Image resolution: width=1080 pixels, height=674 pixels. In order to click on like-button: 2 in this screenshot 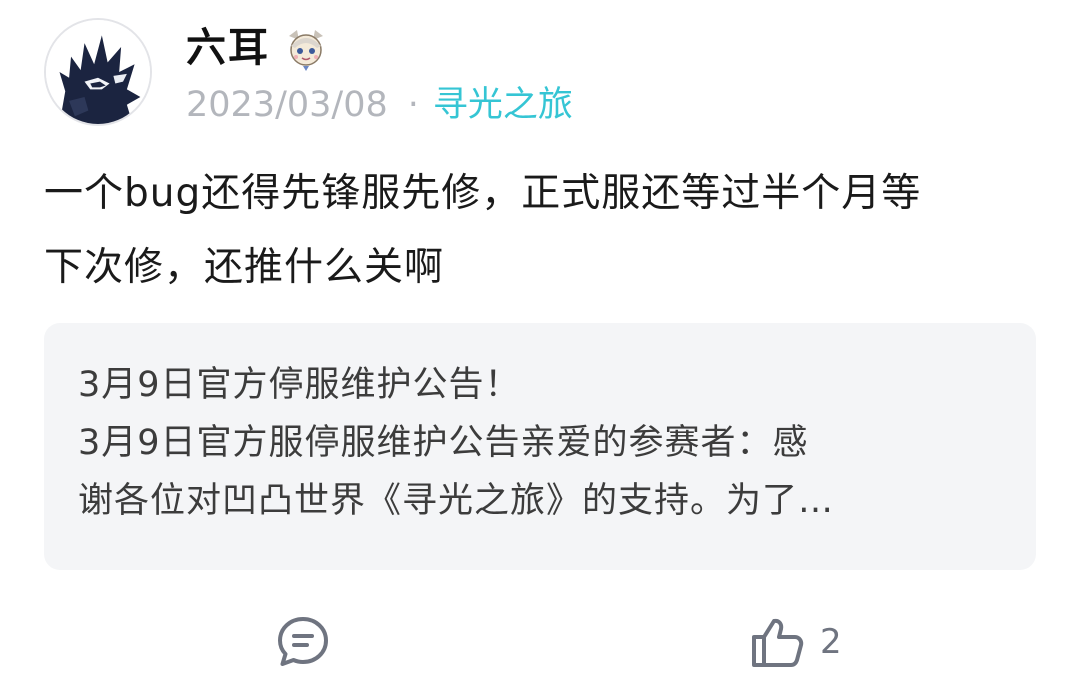, I will do `click(795, 642)`.